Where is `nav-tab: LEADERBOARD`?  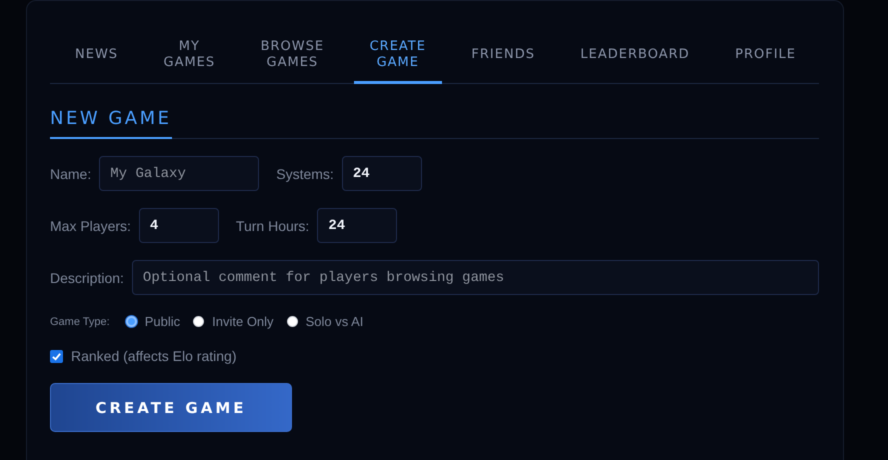
nav-tab: LEADERBOARD is located at coordinates (635, 57).